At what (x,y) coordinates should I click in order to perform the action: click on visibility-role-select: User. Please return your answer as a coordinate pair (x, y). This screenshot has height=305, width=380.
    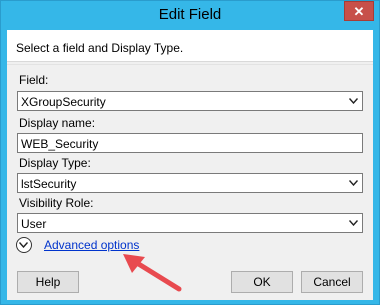
    Looking at the image, I should click on (190, 223).